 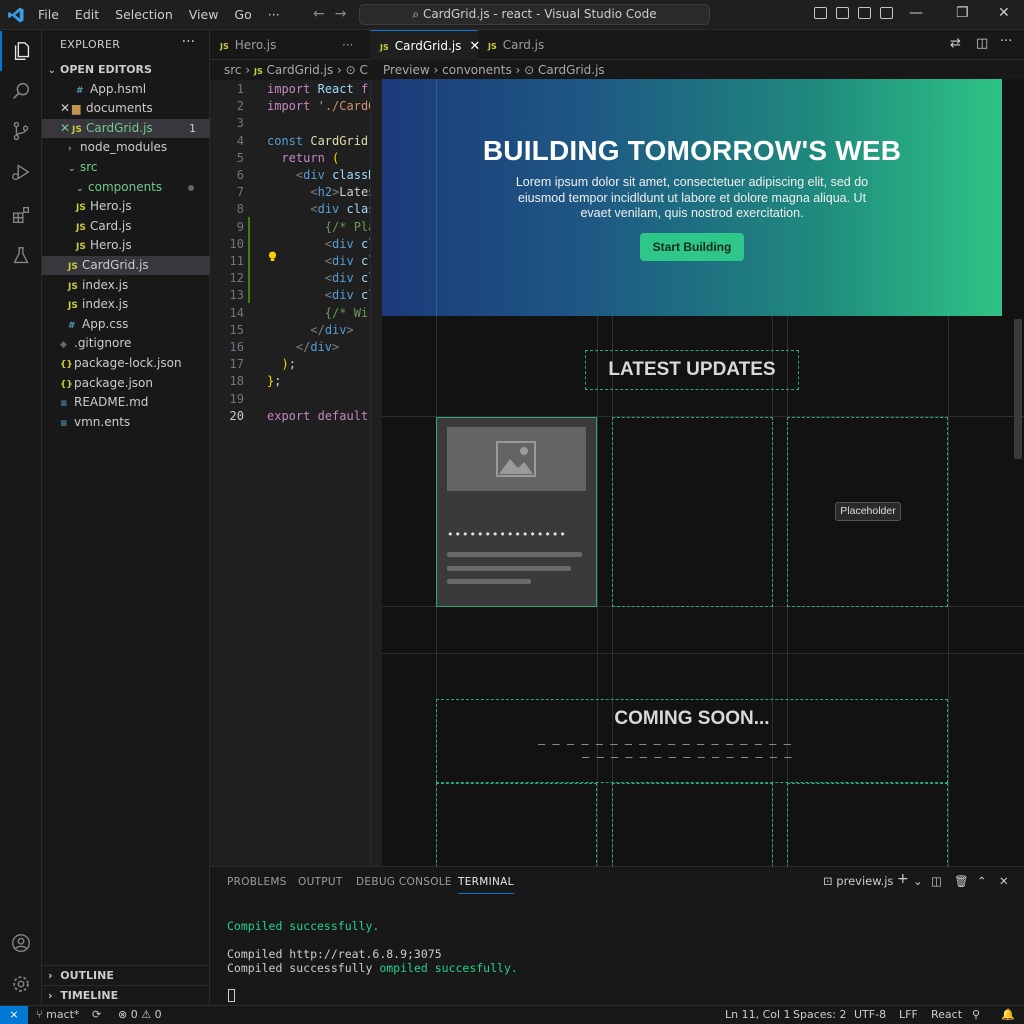 I want to click on run-debug-activity, so click(x=21, y=172).